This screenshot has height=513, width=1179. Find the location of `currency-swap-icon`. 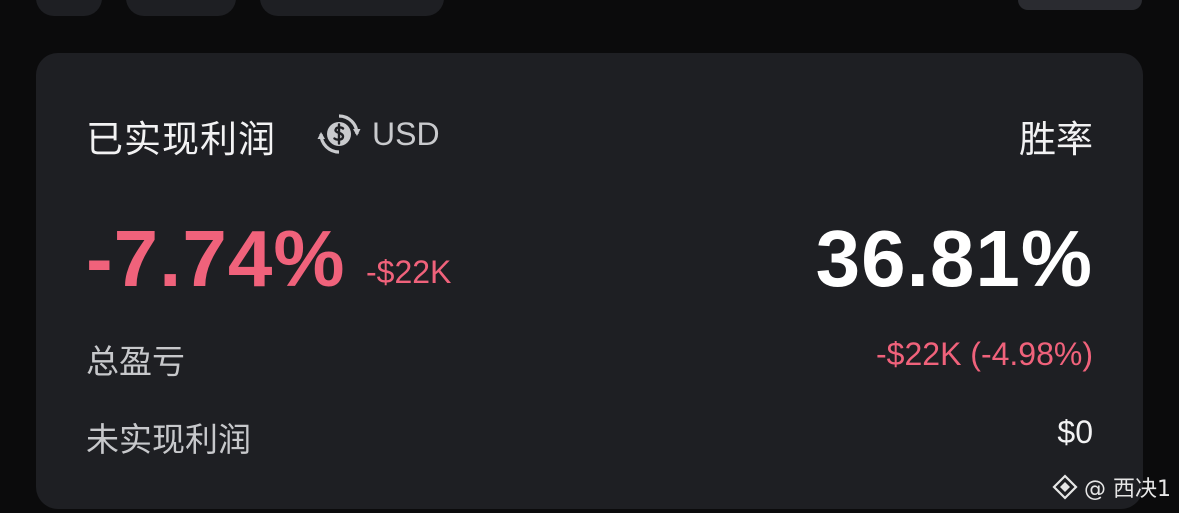

currency-swap-icon is located at coordinates (339, 134).